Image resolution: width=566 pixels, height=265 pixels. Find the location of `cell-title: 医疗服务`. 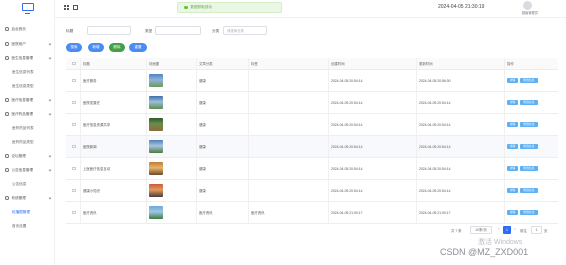

cell-title: 医疗服务 is located at coordinates (113, 80).